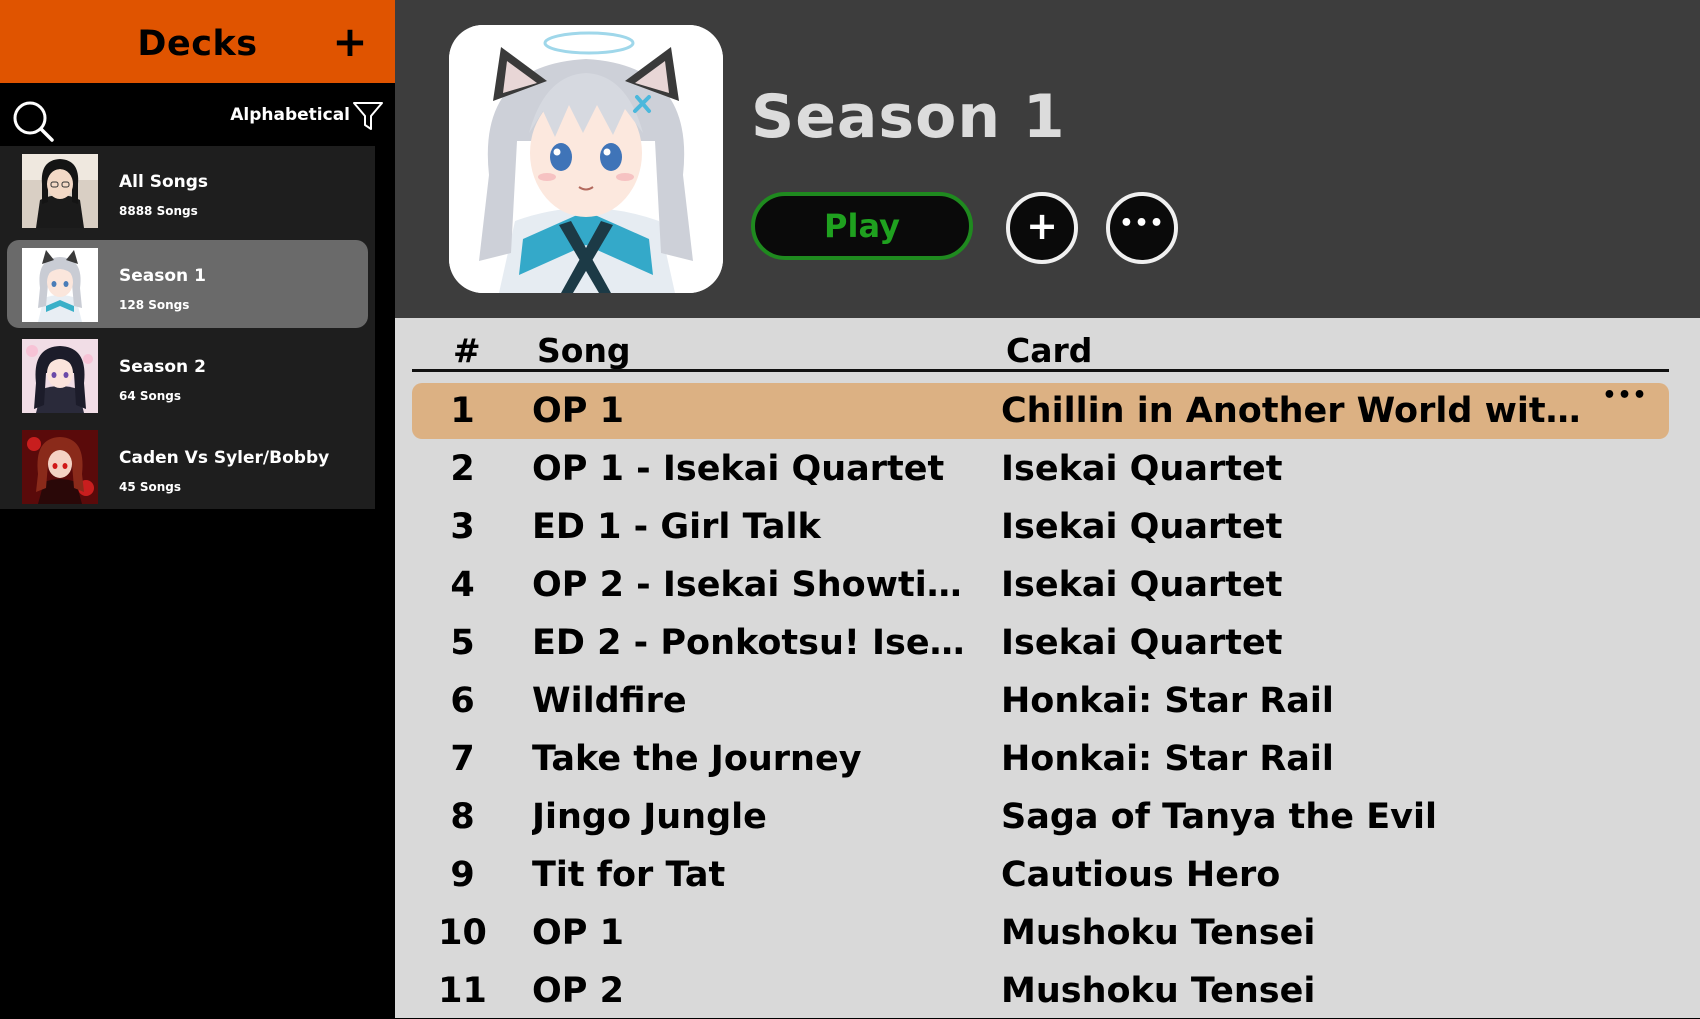  What do you see at coordinates (1625, 403) in the screenshot?
I see `row-more-button: •••` at bounding box center [1625, 403].